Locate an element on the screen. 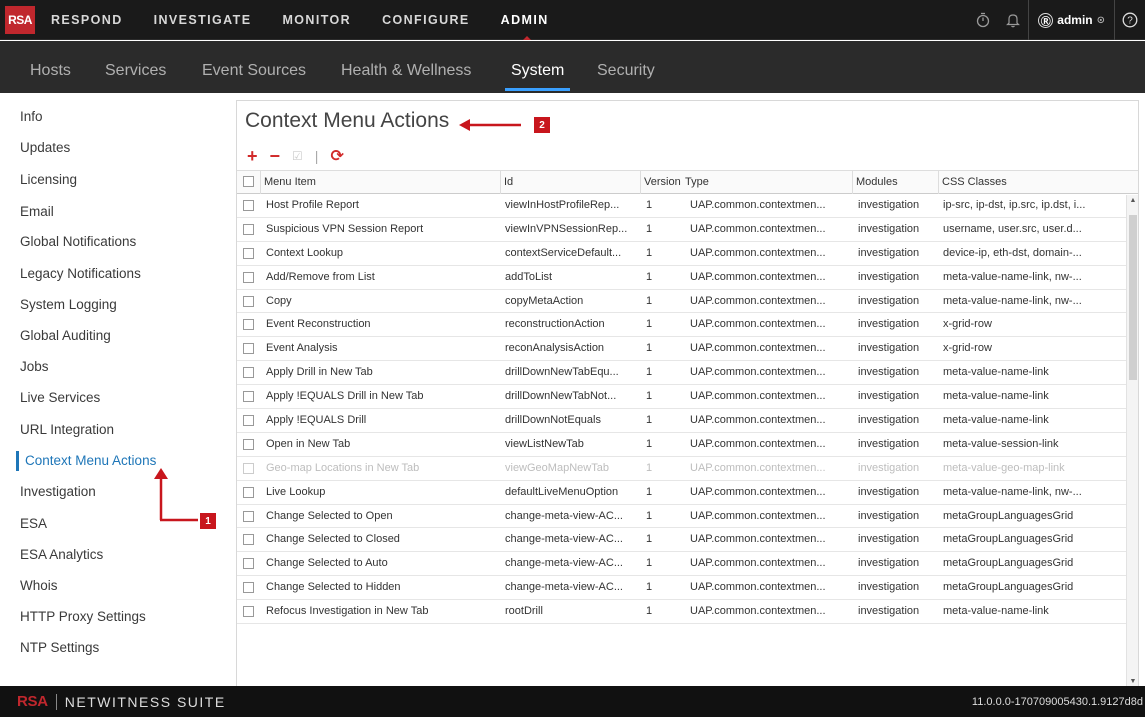 This screenshot has width=1145, height=717. sidebar-item-ntp-settings: NTP Settings is located at coordinates (59, 648).